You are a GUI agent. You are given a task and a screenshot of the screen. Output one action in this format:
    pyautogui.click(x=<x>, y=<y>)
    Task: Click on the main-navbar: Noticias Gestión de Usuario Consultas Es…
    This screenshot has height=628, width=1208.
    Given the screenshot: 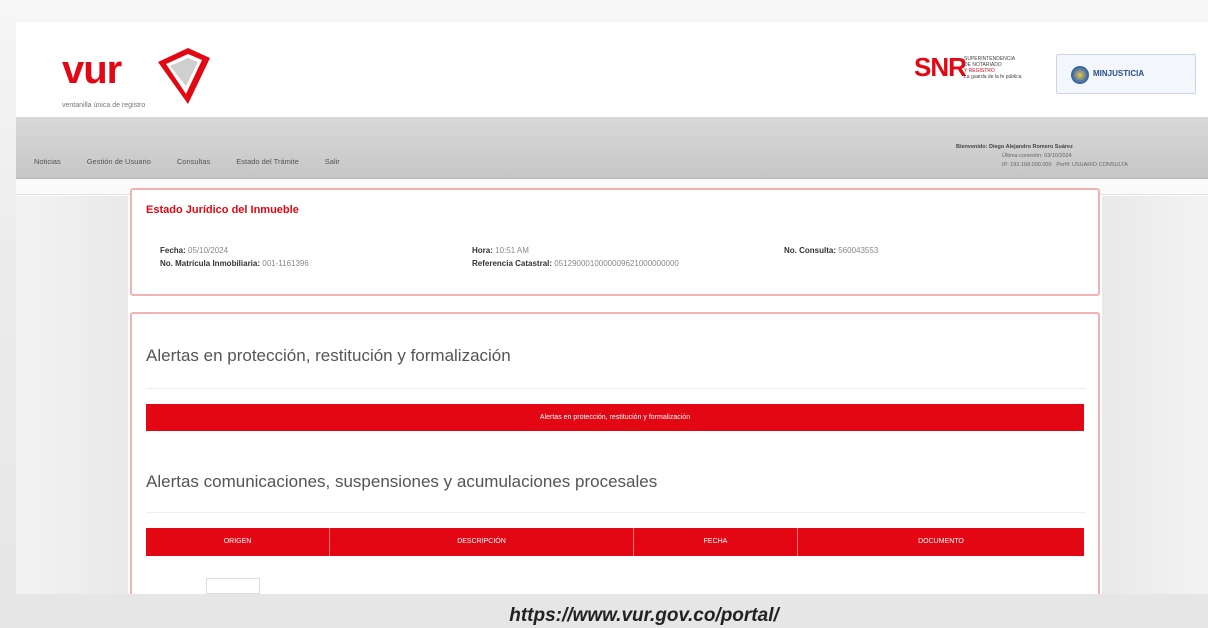 What is the action you would take?
    pyautogui.click(x=612, y=148)
    